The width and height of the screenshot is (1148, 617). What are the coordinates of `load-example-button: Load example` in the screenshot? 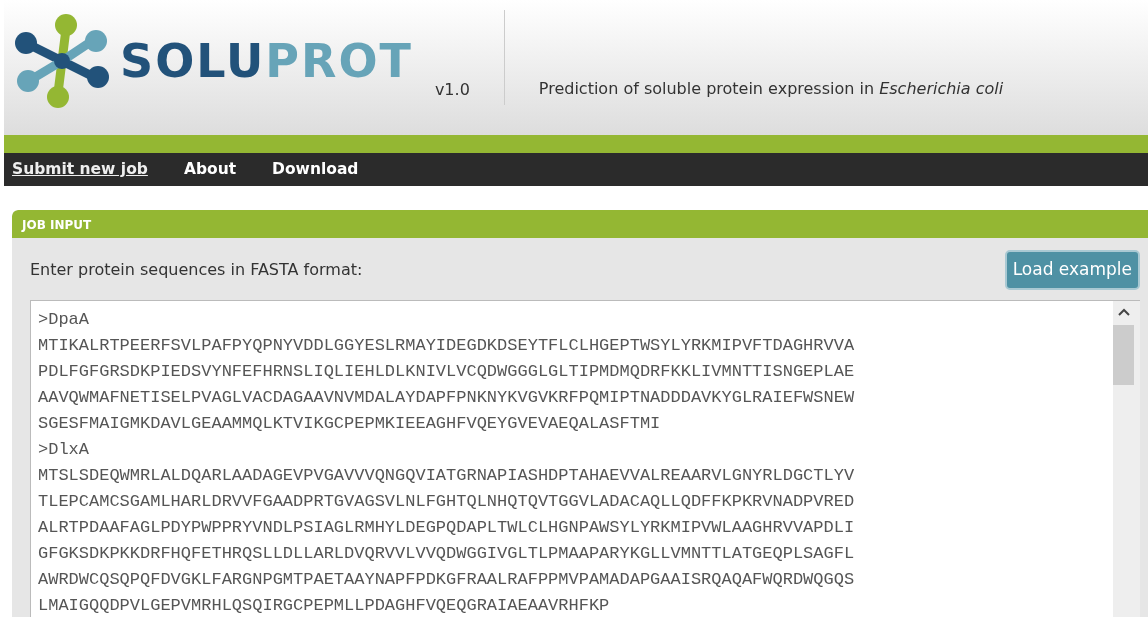 It's located at (1072, 270).